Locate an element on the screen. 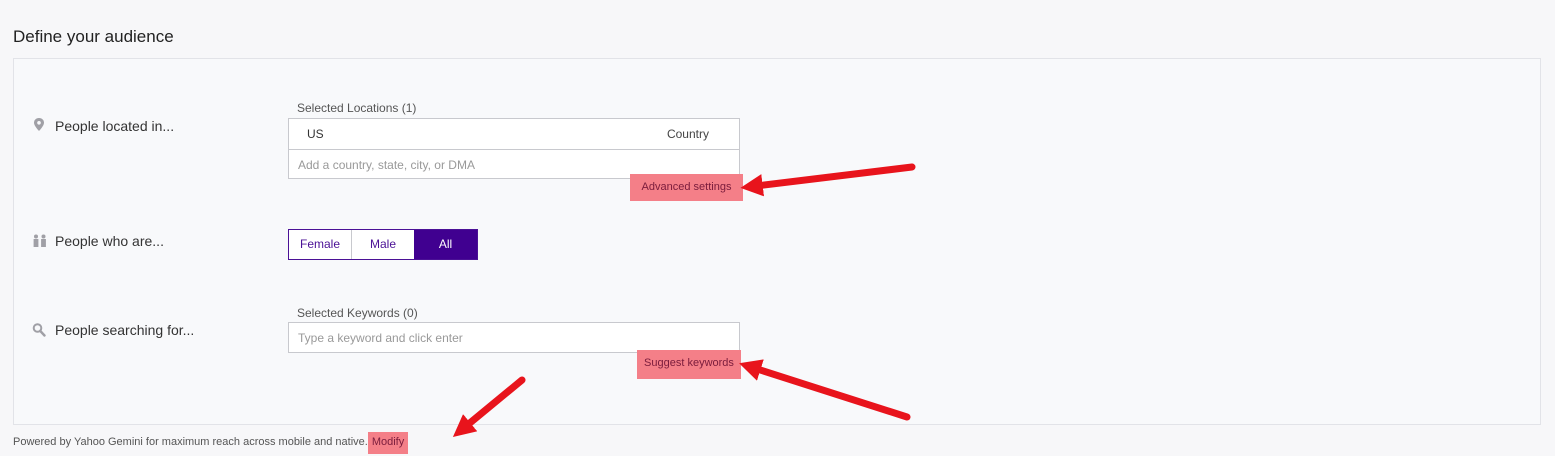  arrow-suggest-keywords is located at coordinates (825, 390).